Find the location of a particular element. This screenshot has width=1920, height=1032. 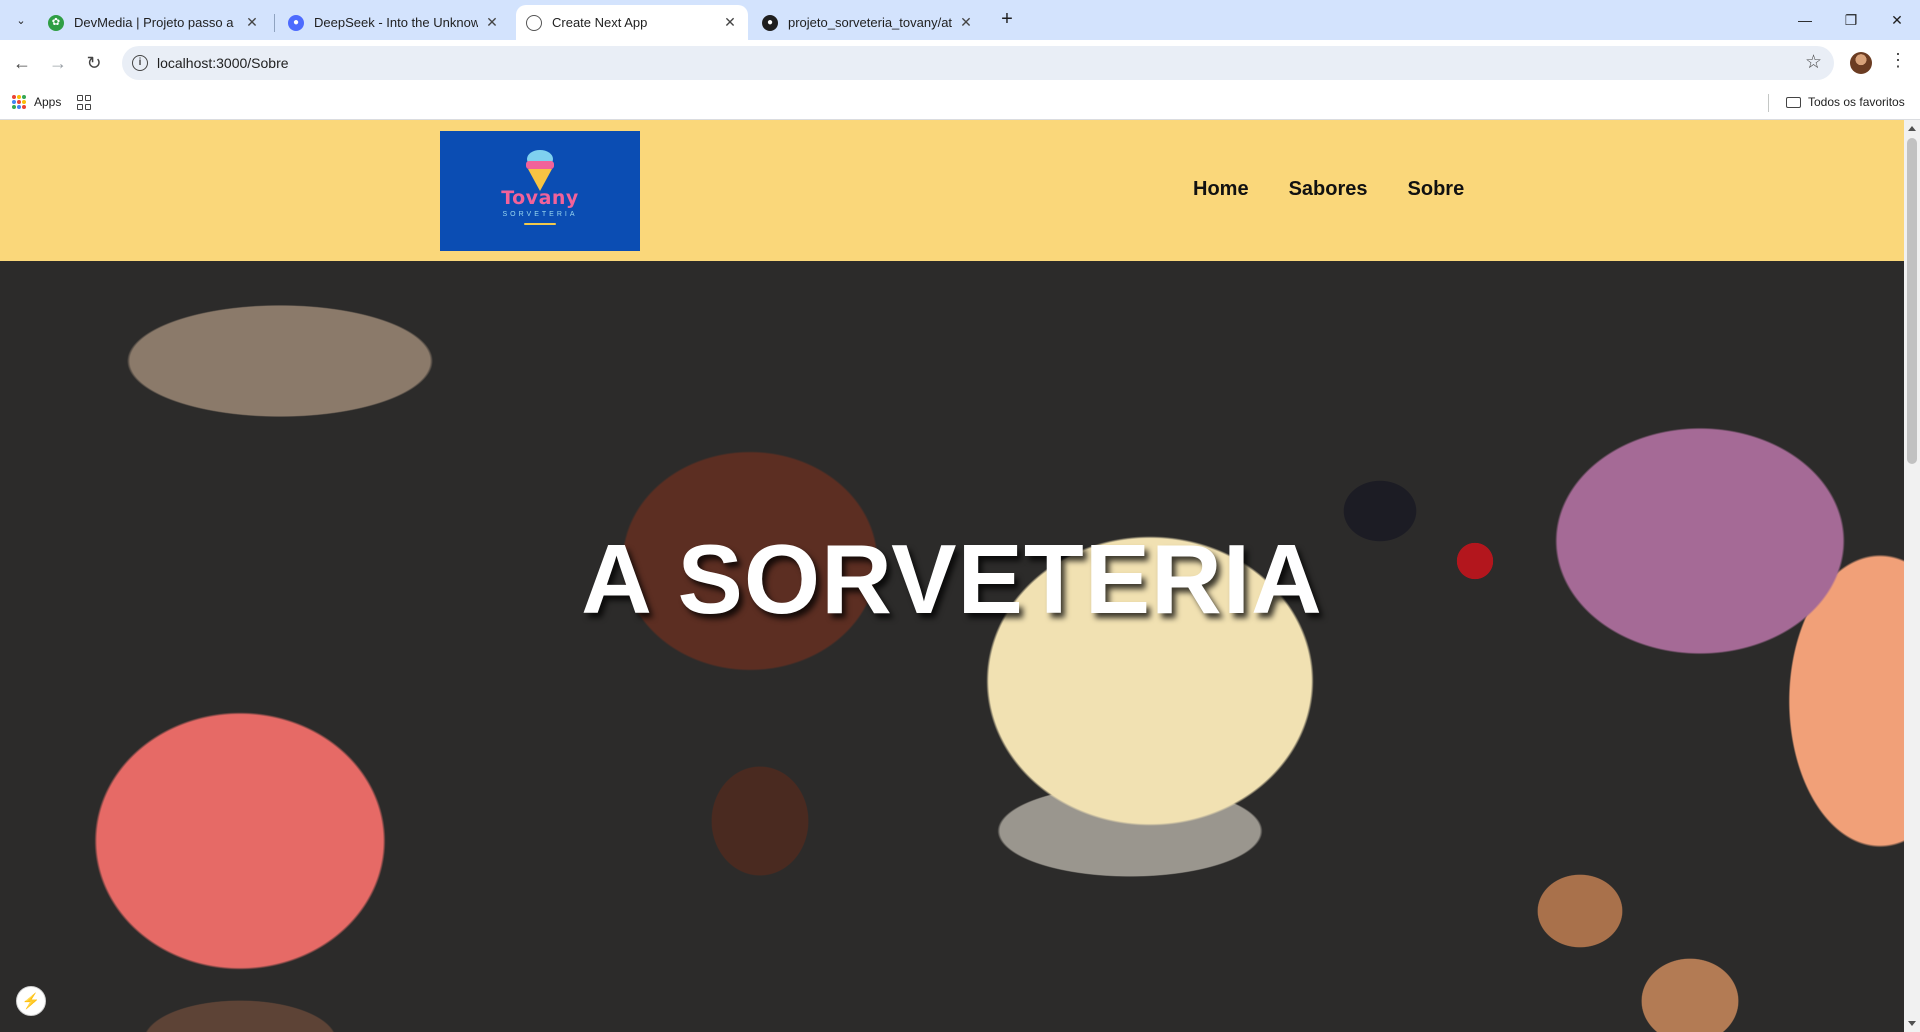

tab-divider is located at coordinates (274, 23).